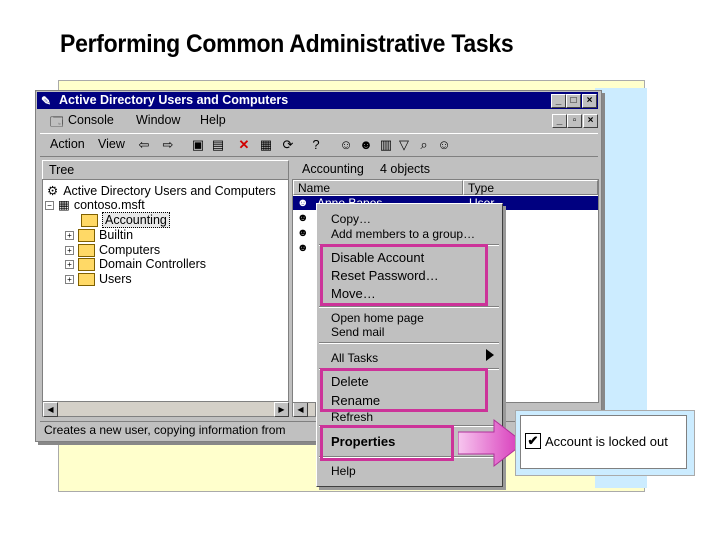 Image resolution: width=720 pixels, height=540 pixels. I want to click on filter-icon: ▽, so click(404, 145).